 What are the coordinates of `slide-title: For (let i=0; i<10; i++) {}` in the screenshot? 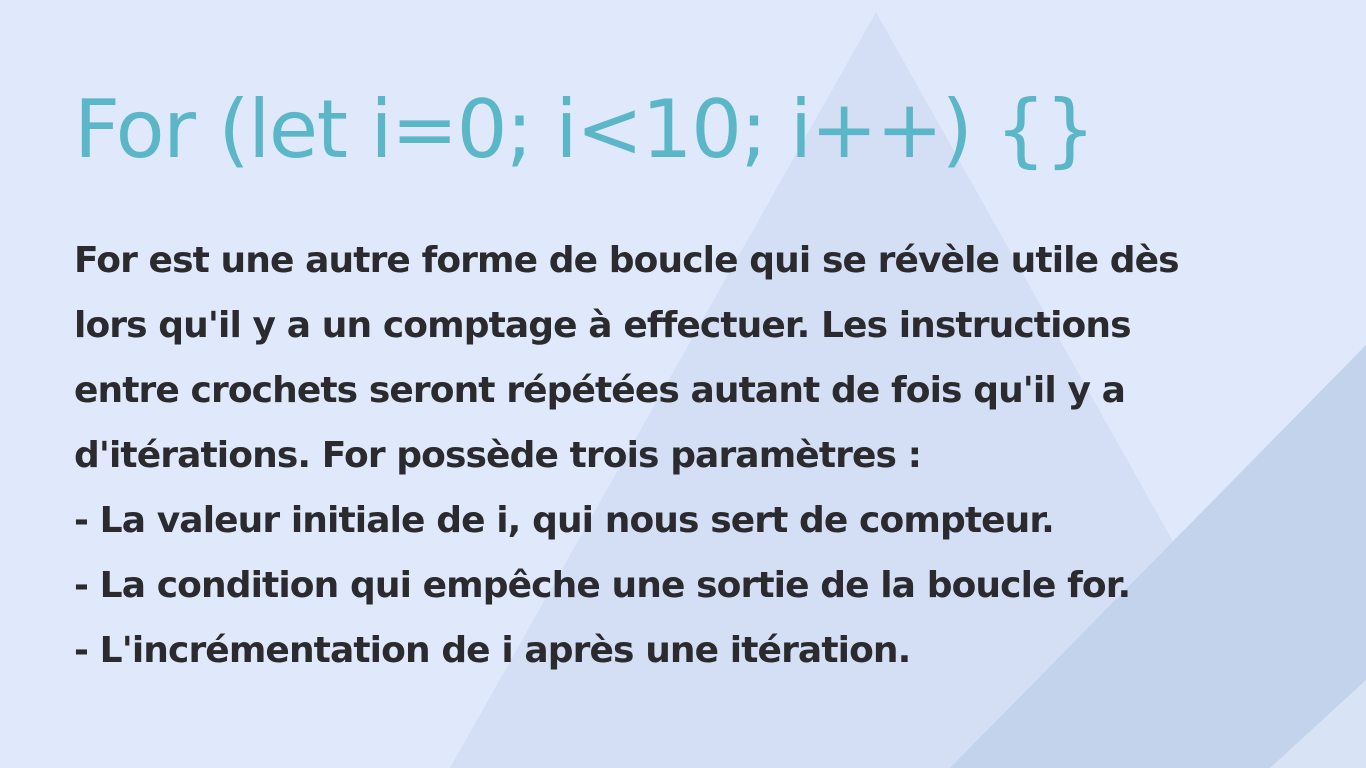 It's located at (585, 129).